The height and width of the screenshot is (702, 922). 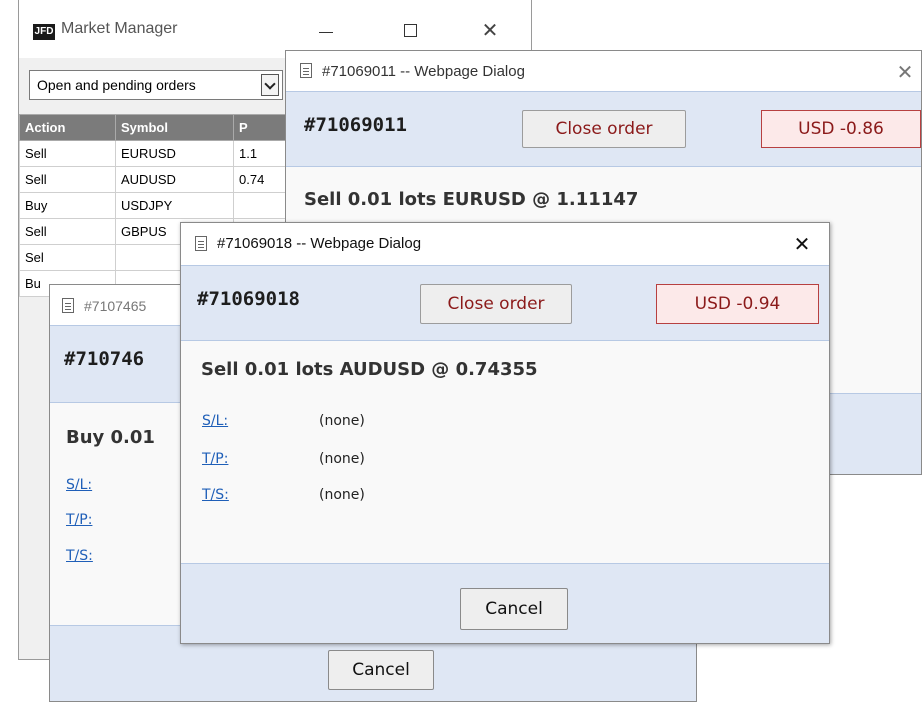 I want to click on cell-symbol: EURUSD, so click(x=174, y=153).